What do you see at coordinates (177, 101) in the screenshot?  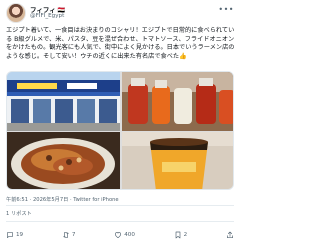 I see `photo-sauce-bottles` at bounding box center [177, 101].